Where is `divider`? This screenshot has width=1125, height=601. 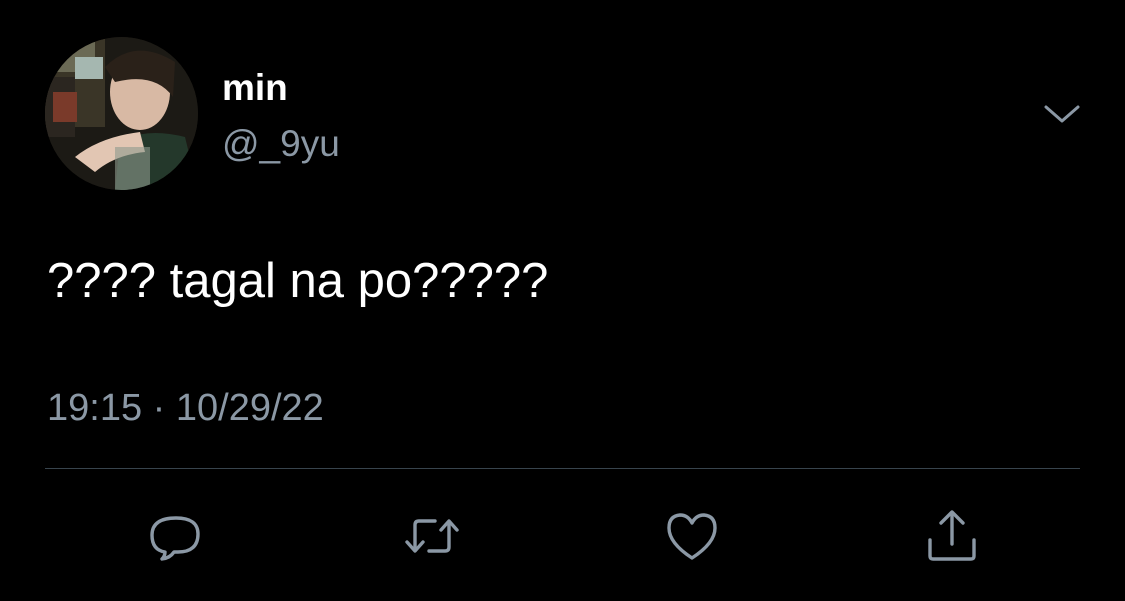 divider is located at coordinates (562, 468).